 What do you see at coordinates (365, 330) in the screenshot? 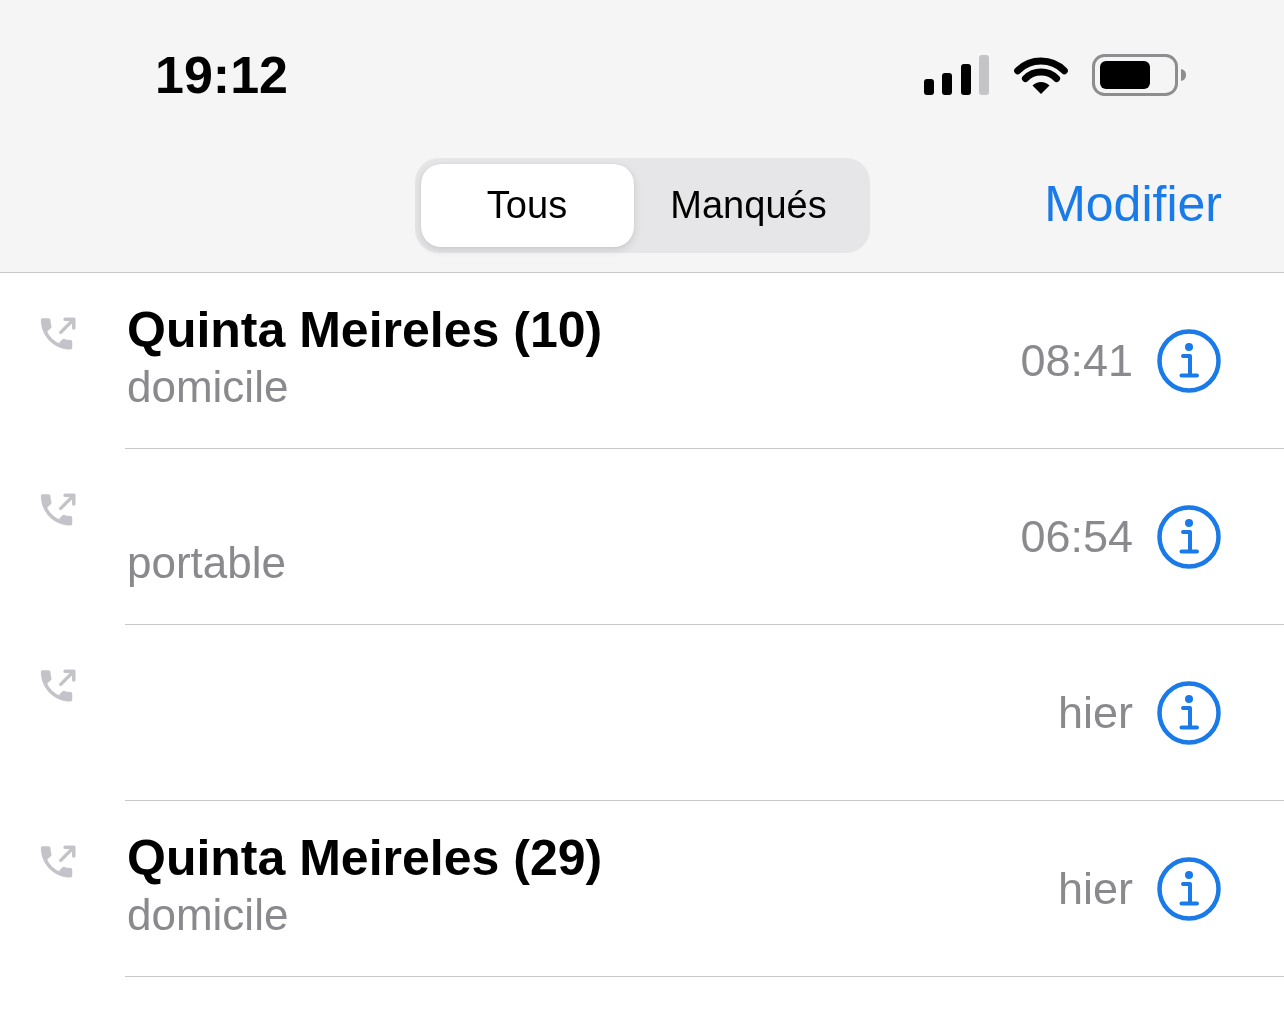
I see `contact-name: Quinta Meireles (10)` at bounding box center [365, 330].